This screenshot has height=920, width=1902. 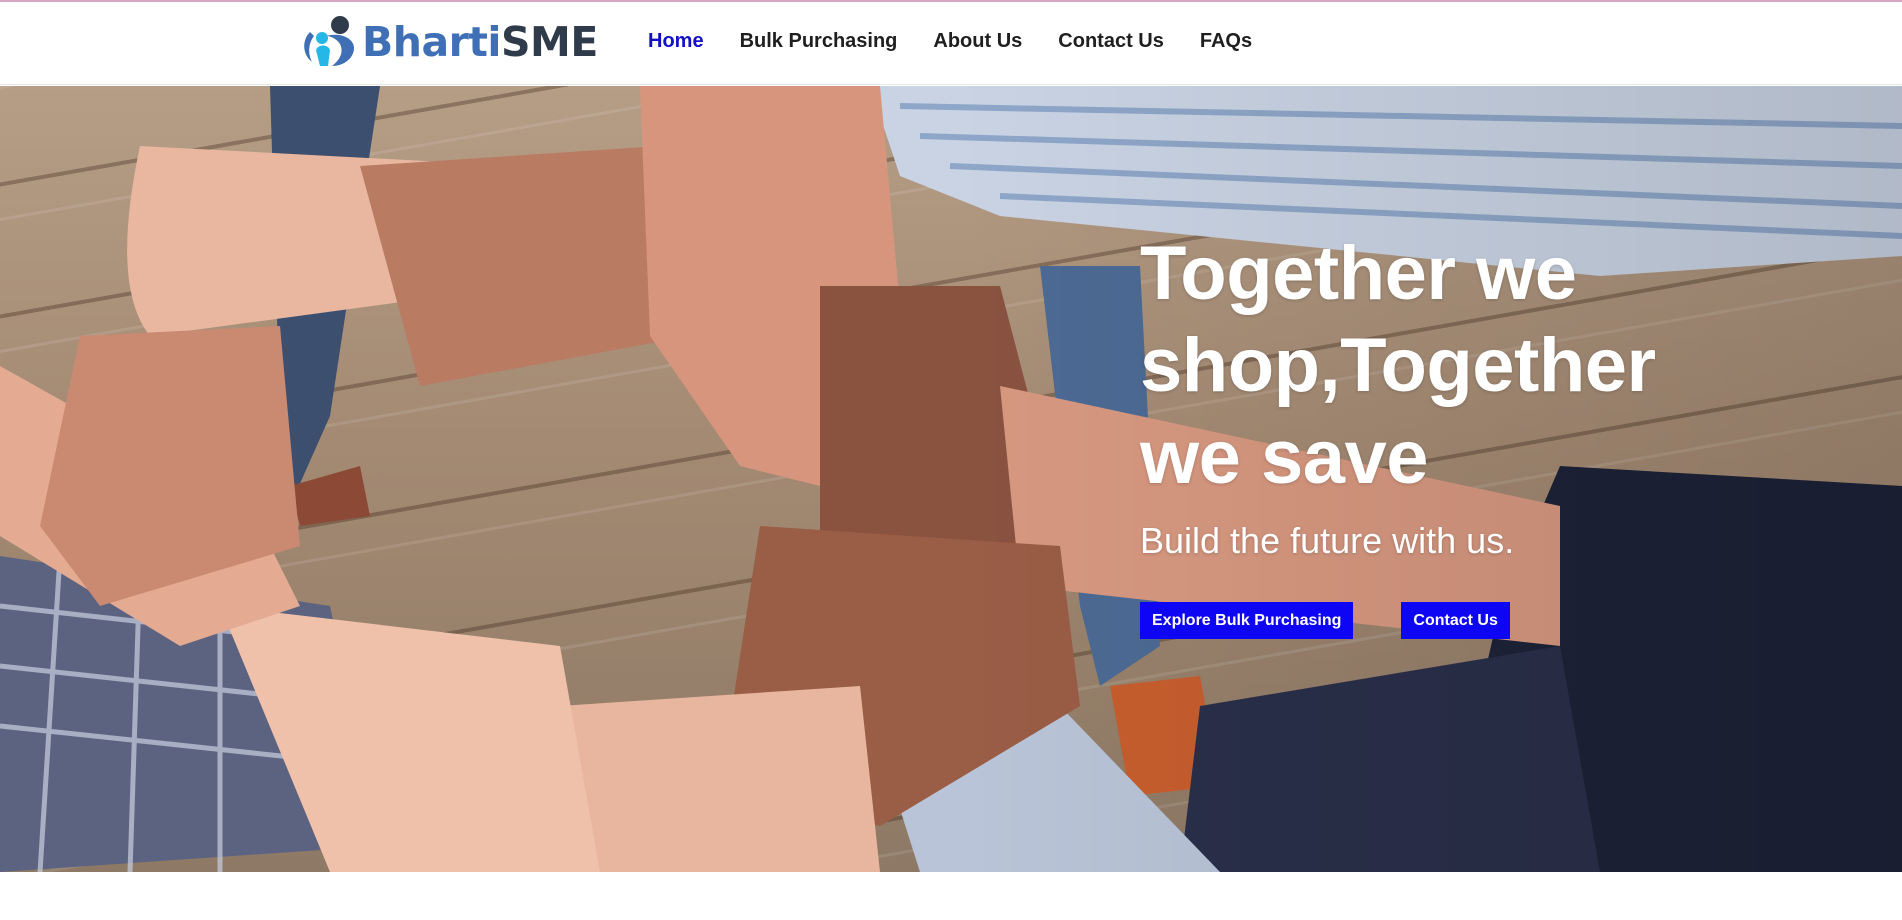 What do you see at coordinates (1455, 620) in the screenshot?
I see `contact-us-button: Contact Us` at bounding box center [1455, 620].